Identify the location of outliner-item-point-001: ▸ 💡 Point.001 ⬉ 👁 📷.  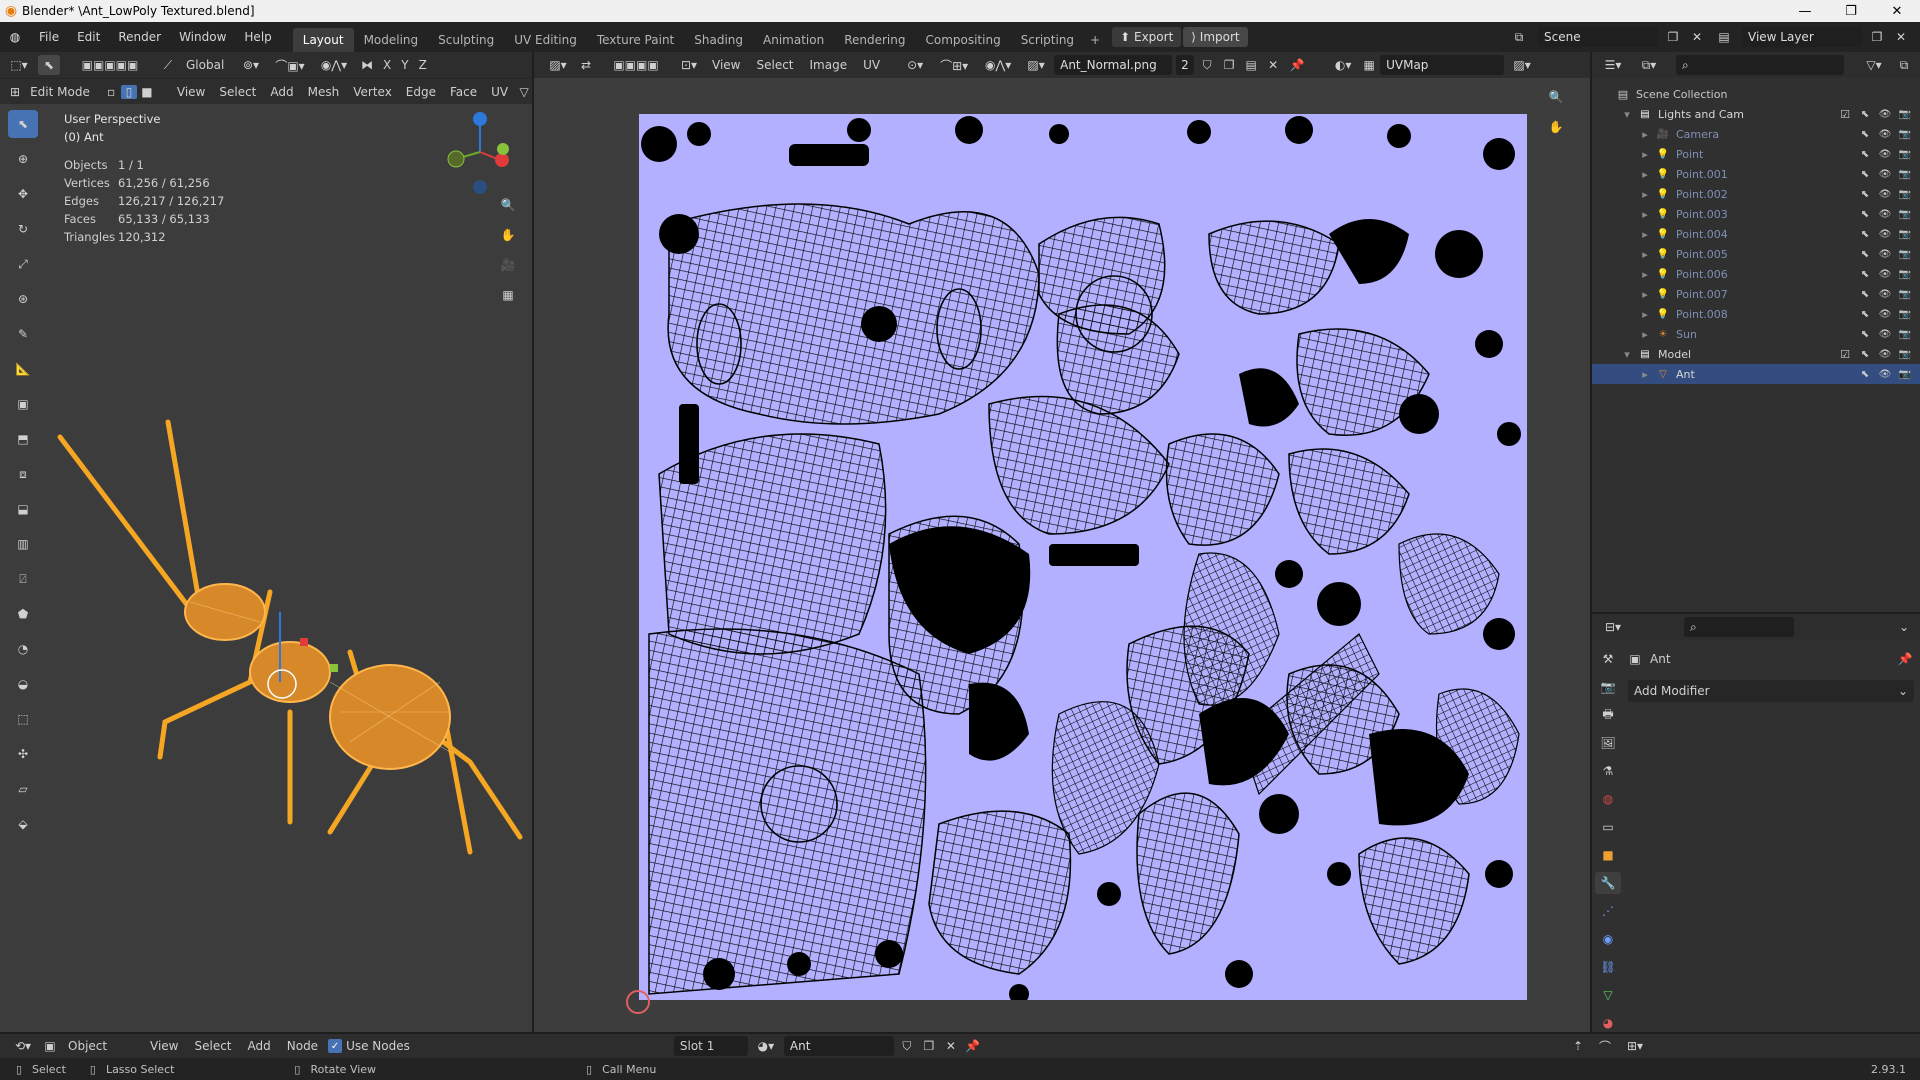
(1756, 174).